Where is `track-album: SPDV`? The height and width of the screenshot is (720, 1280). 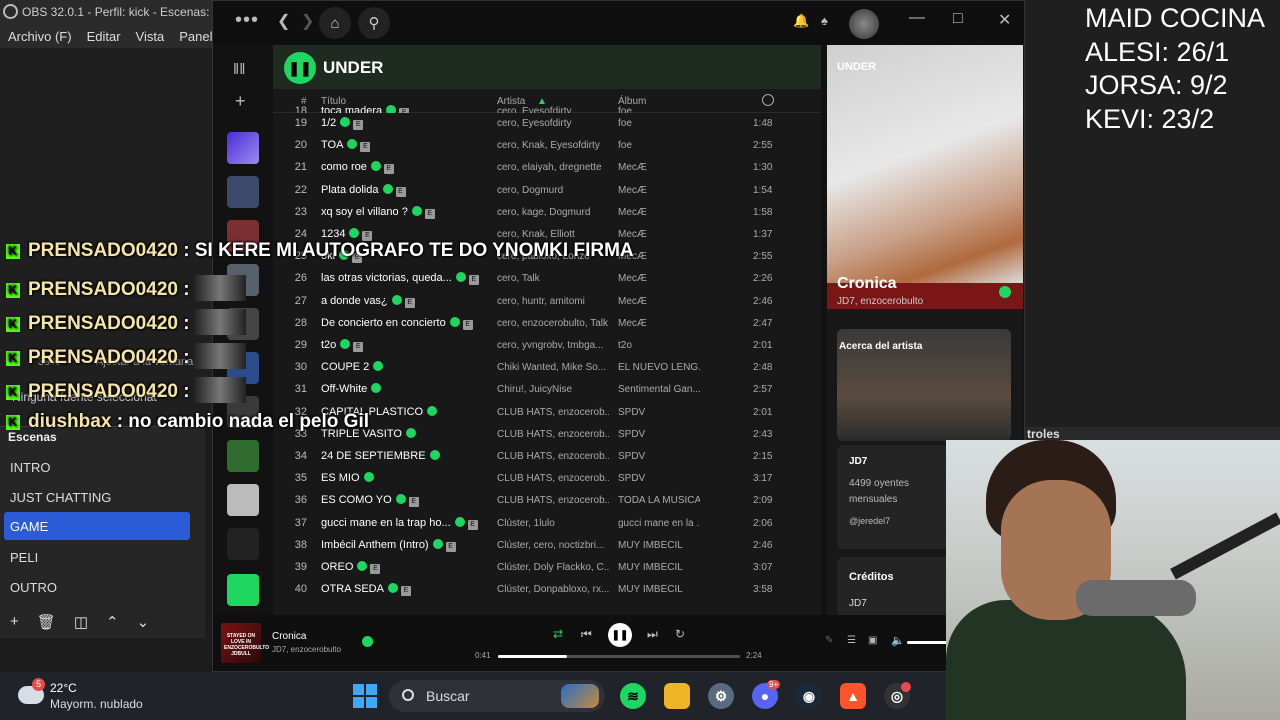 track-album: SPDV is located at coordinates (659, 478).